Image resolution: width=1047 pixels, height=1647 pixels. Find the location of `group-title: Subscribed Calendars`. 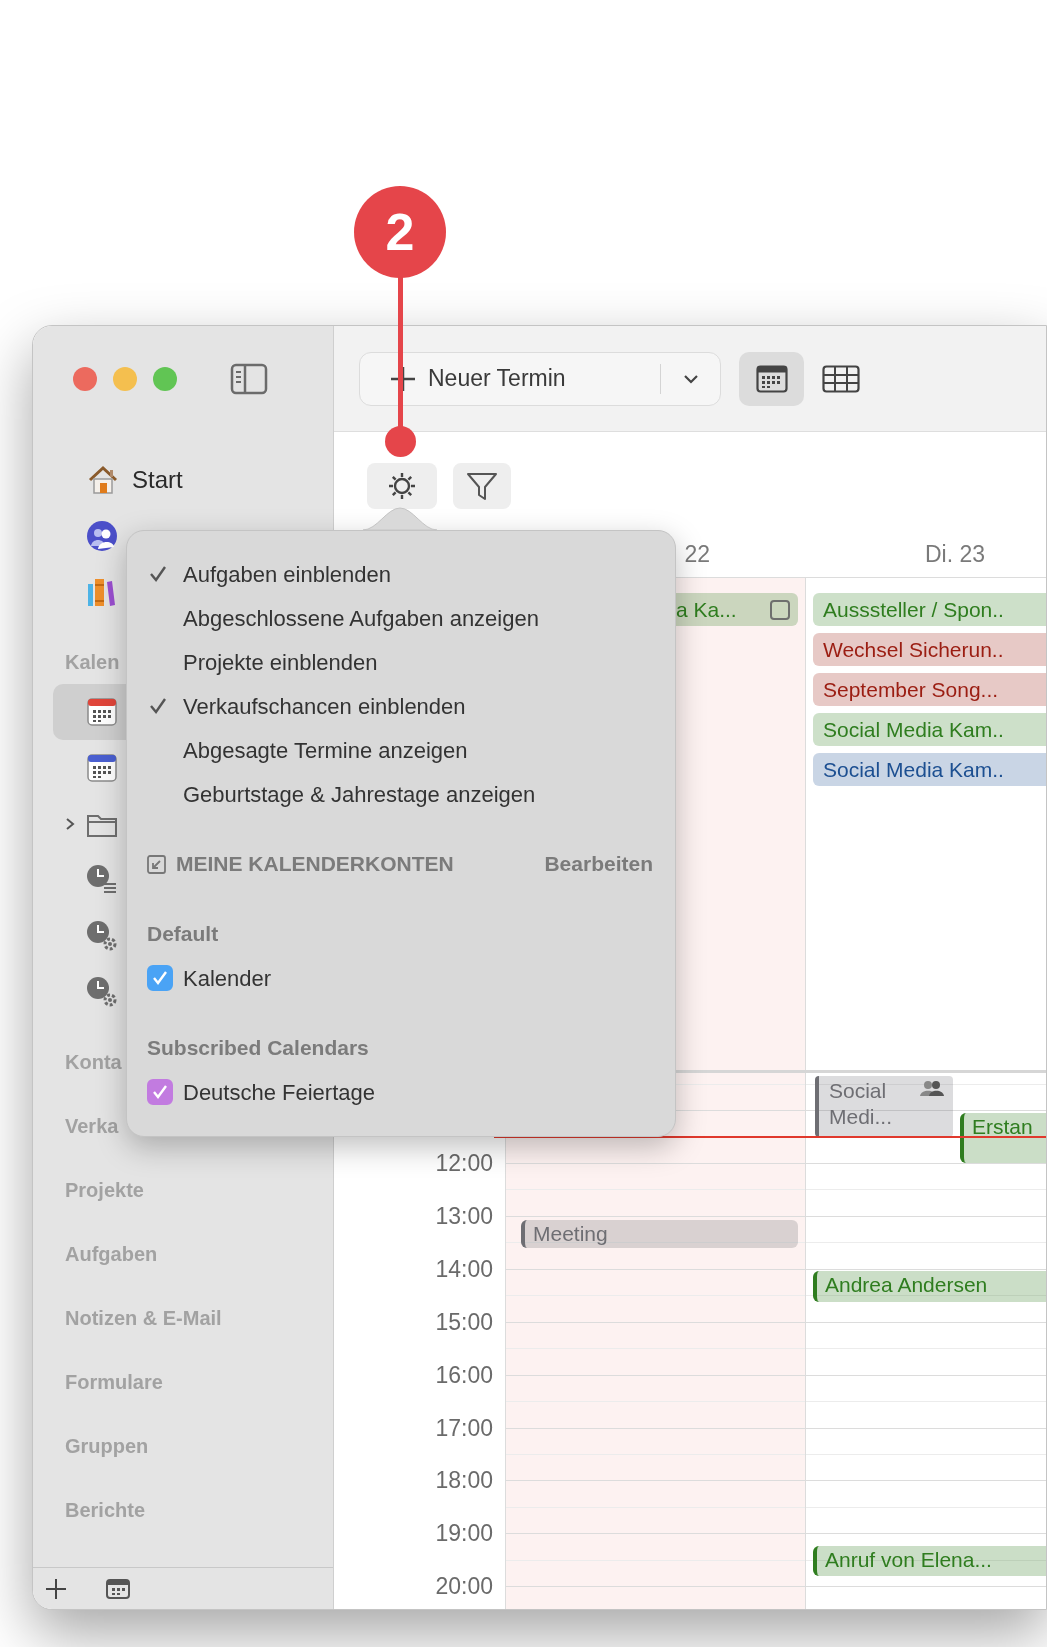

group-title: Subscribed Calendars is located at coordinates (258, 1048).